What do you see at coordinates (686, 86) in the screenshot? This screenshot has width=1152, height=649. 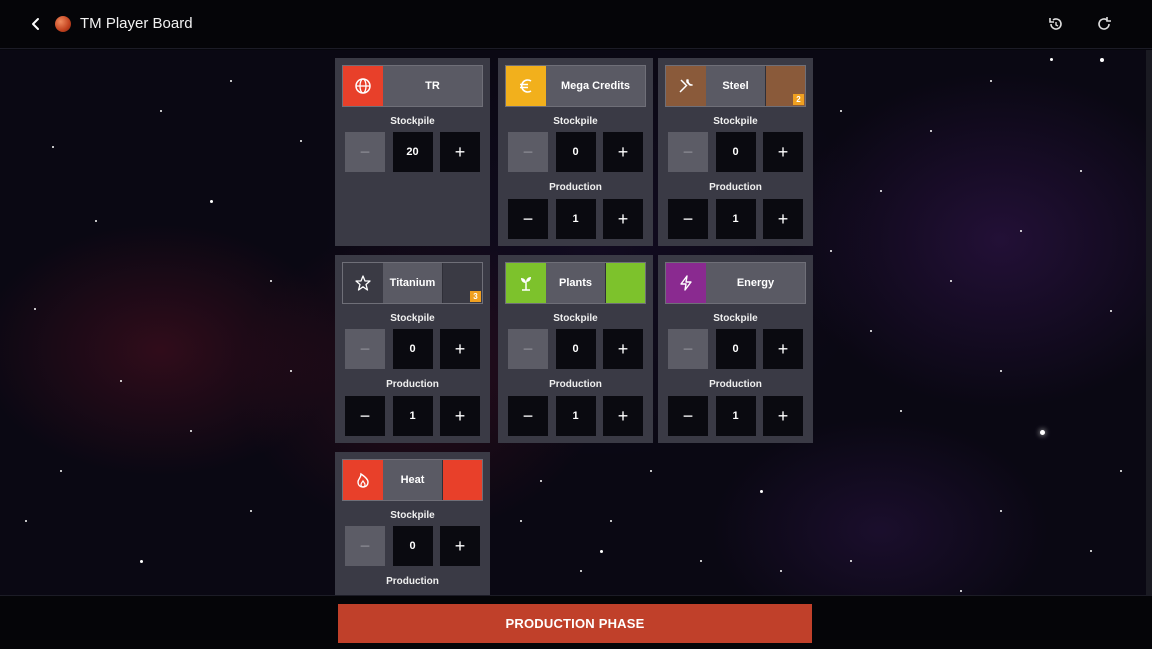 I see `wrench-icon` at bounding box center [686, 86].